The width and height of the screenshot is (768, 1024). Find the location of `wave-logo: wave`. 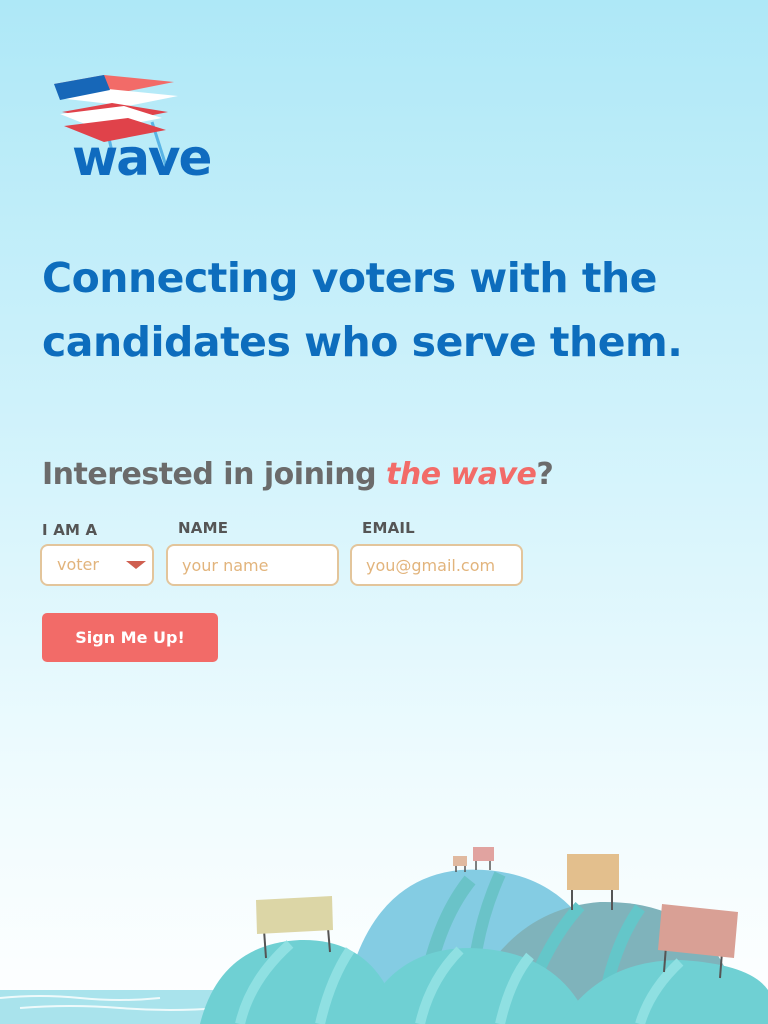

wave-logo: wave is located at coordinates (135, 130).